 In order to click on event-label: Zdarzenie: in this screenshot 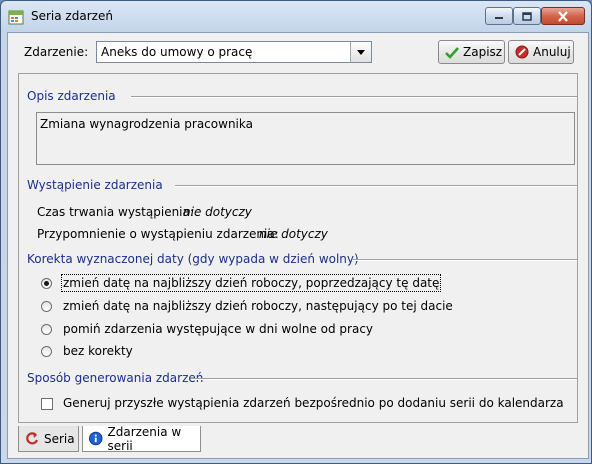, I will do `click(56, 52)`.